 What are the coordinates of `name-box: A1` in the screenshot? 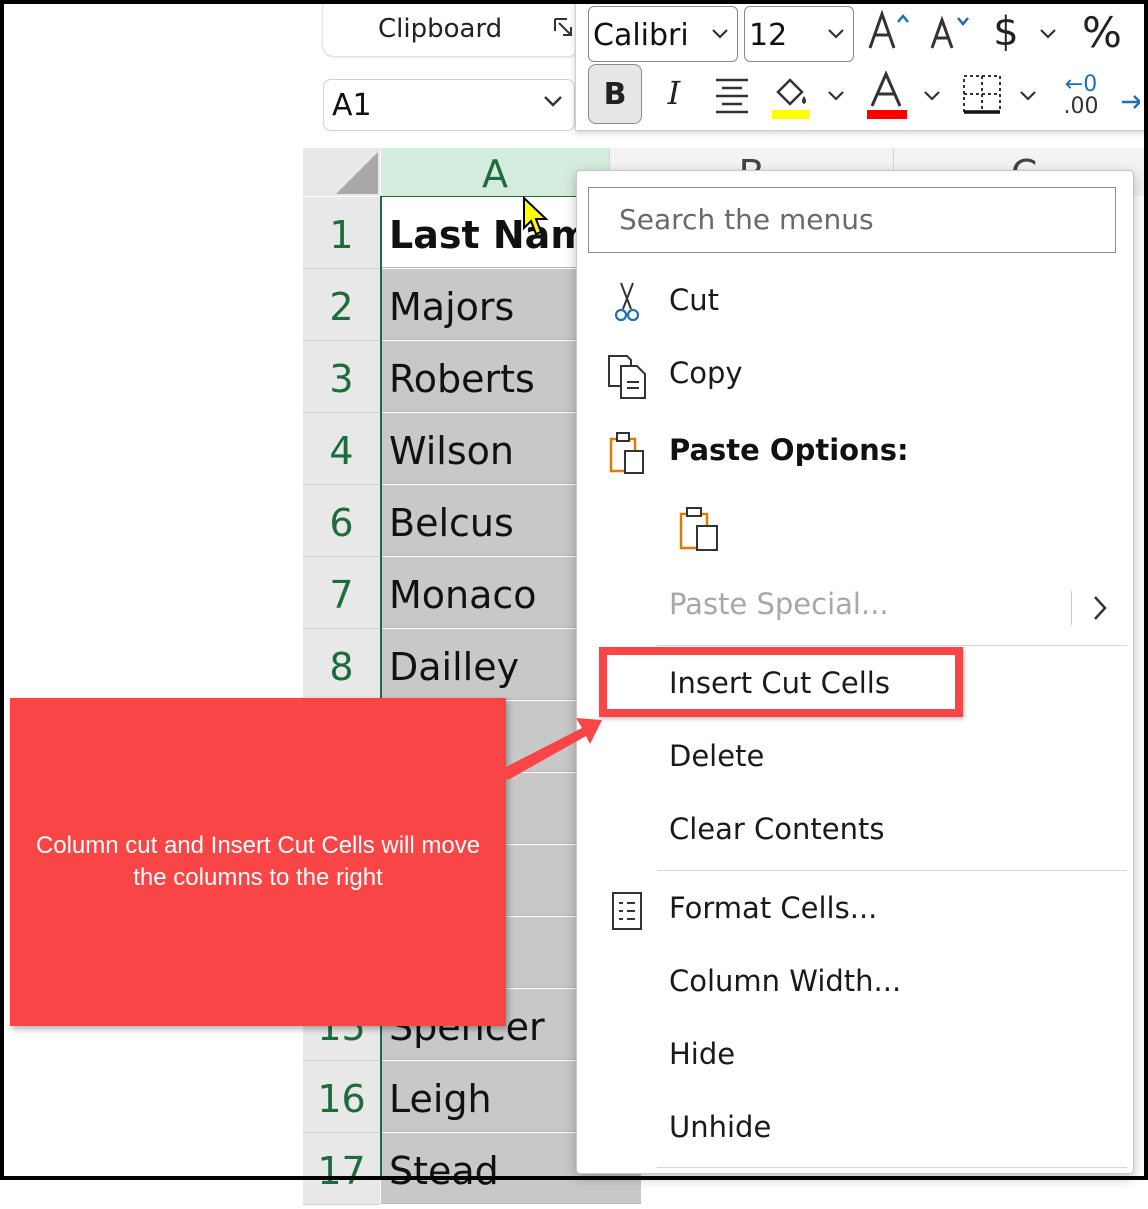 It's located at (449, 105).